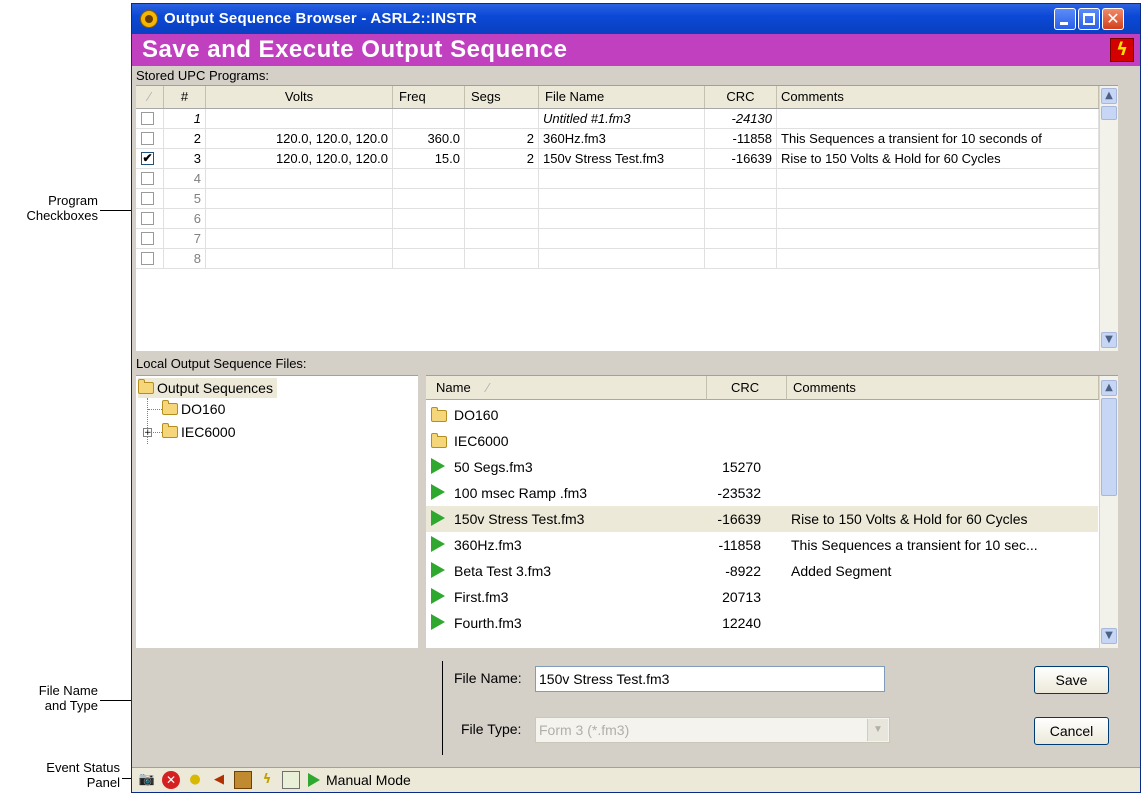 The width and height of the screenshot is (1143, 796). Describe the element at coordinates (710, 679) in the screenshot. I see `file-name-input: 150v Stress Test.fm3` at that location.